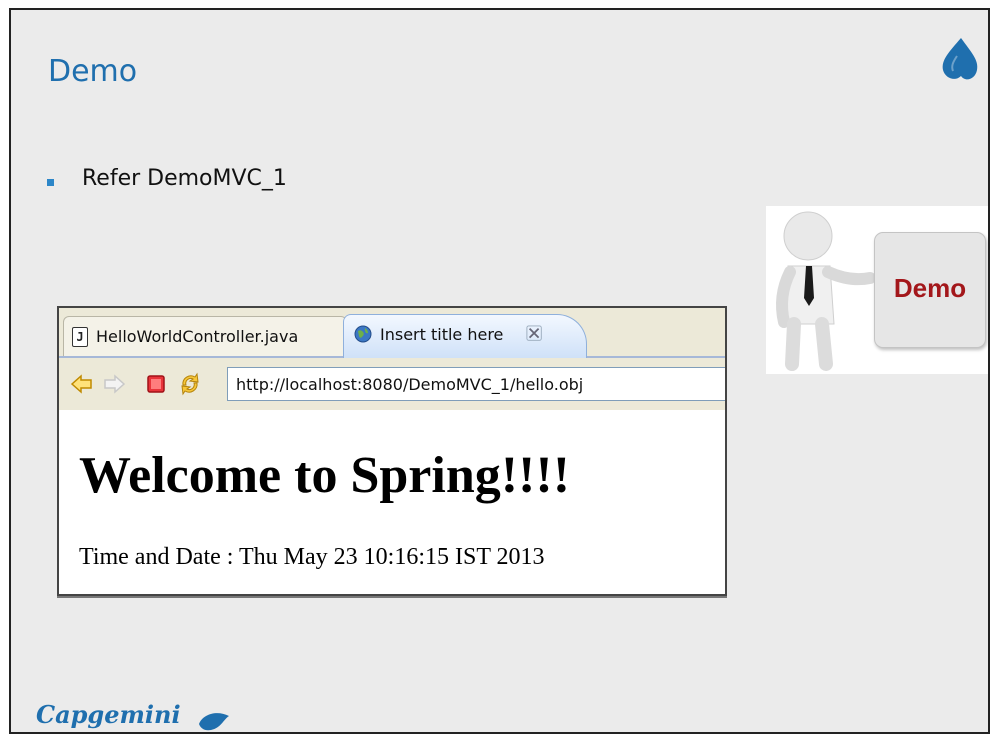  Describe the element at coordinates (535, 334) in the screenshot. I see `close-icon` at that location.